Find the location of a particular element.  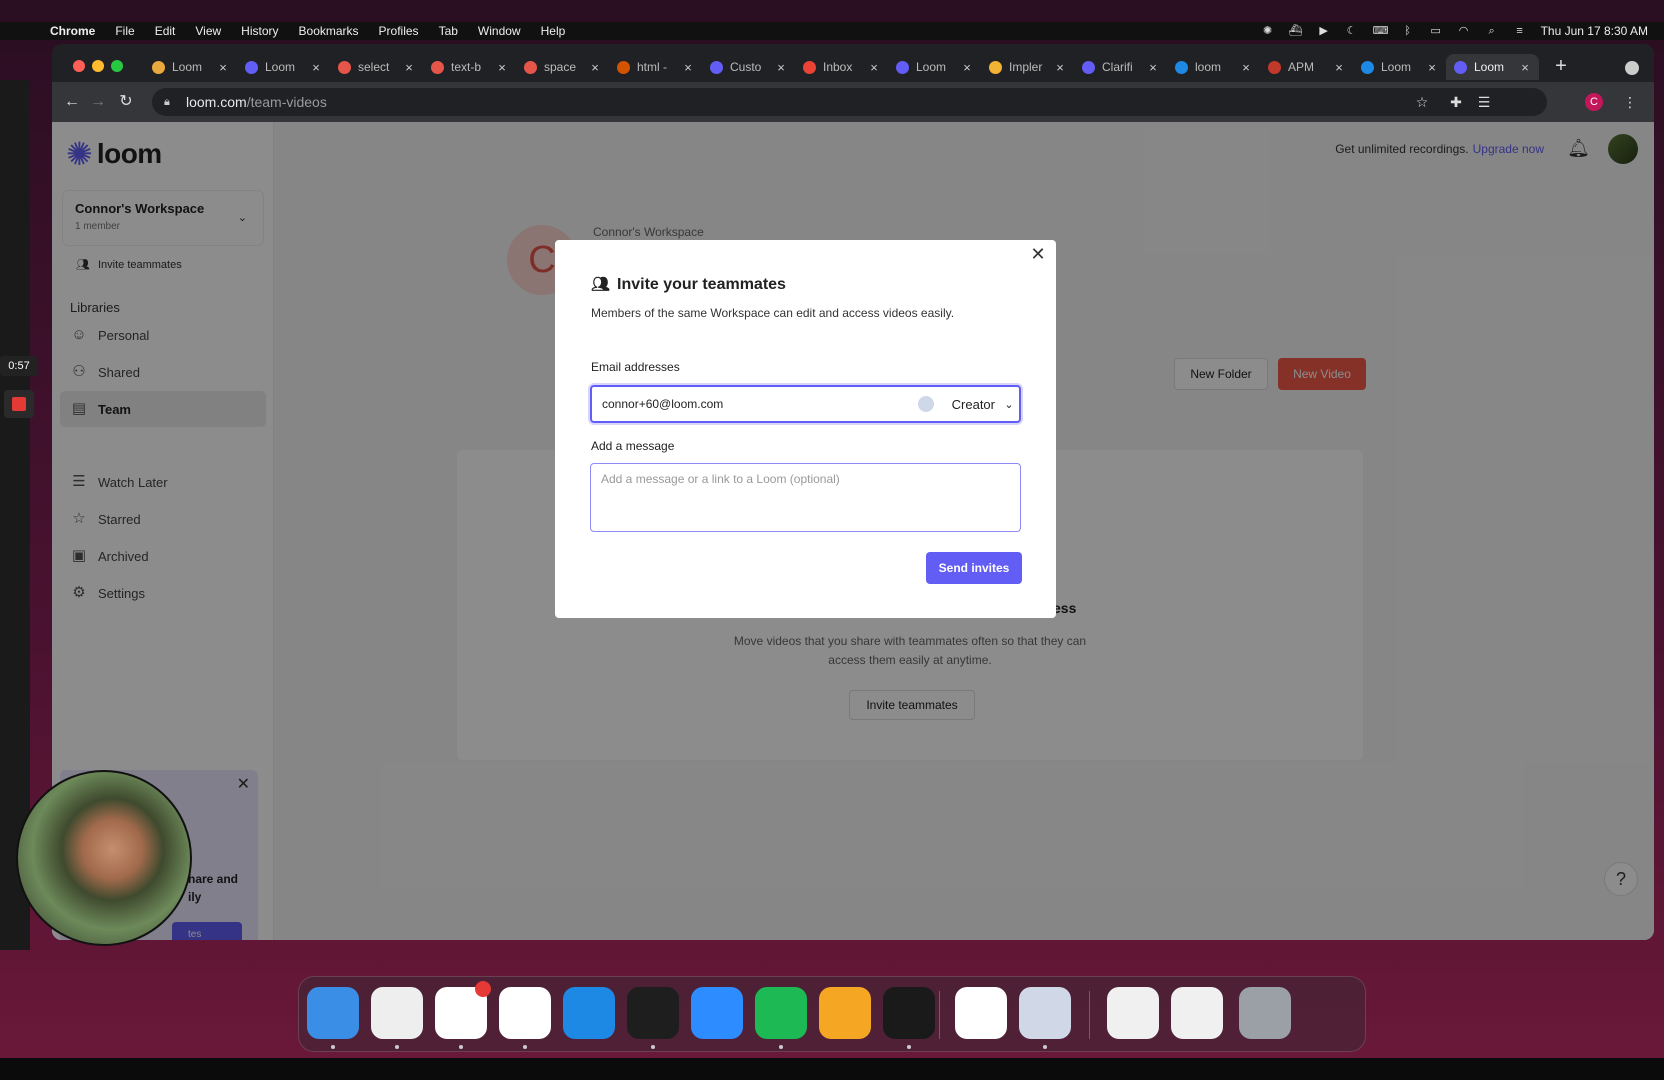

window-zoom-button is located at coordinates (117, 66).